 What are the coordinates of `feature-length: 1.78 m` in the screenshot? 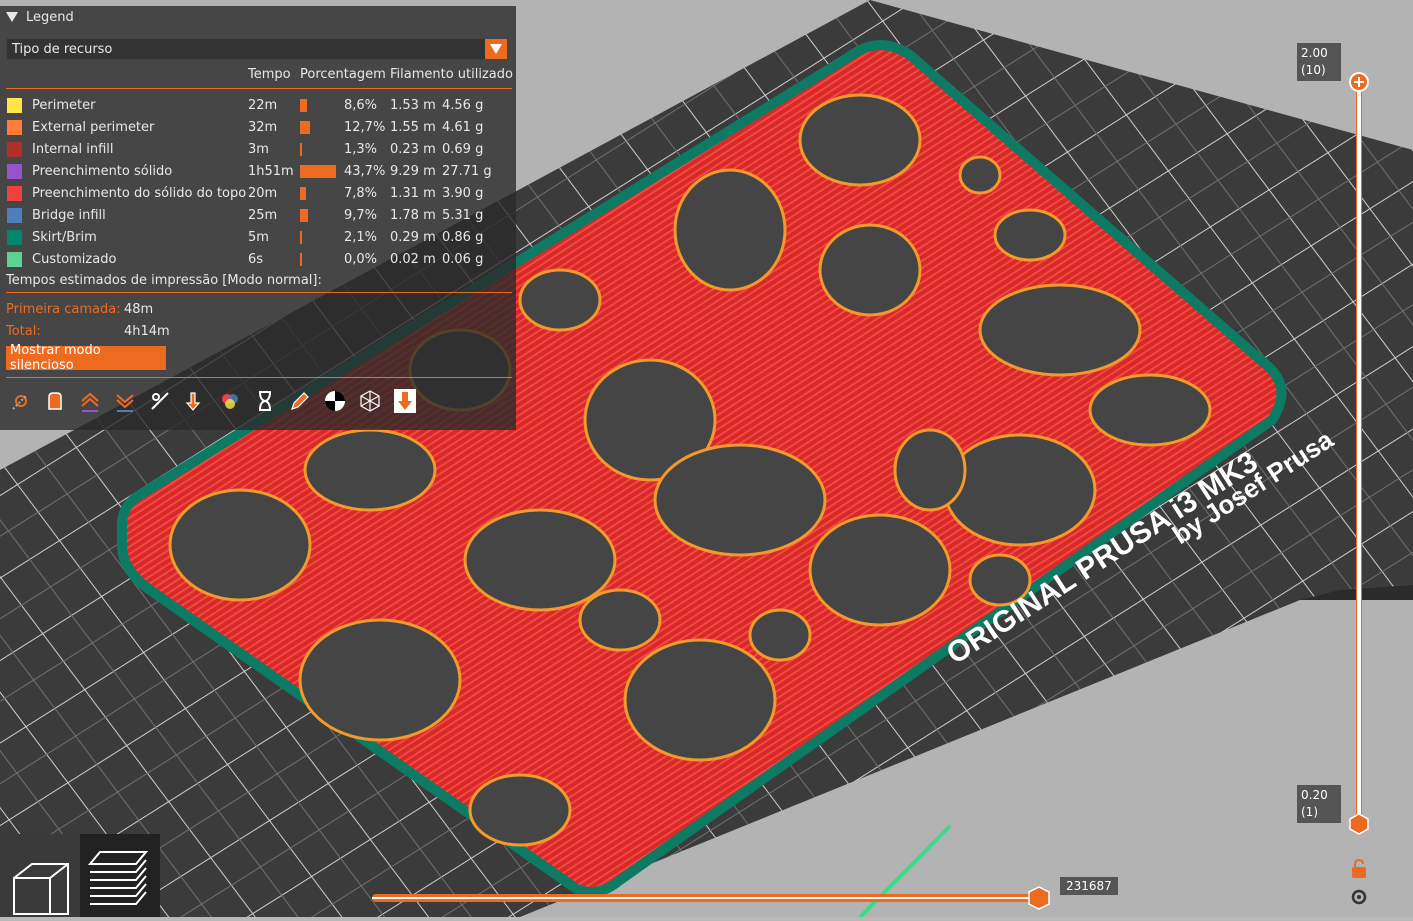 It's located at (413, 215).